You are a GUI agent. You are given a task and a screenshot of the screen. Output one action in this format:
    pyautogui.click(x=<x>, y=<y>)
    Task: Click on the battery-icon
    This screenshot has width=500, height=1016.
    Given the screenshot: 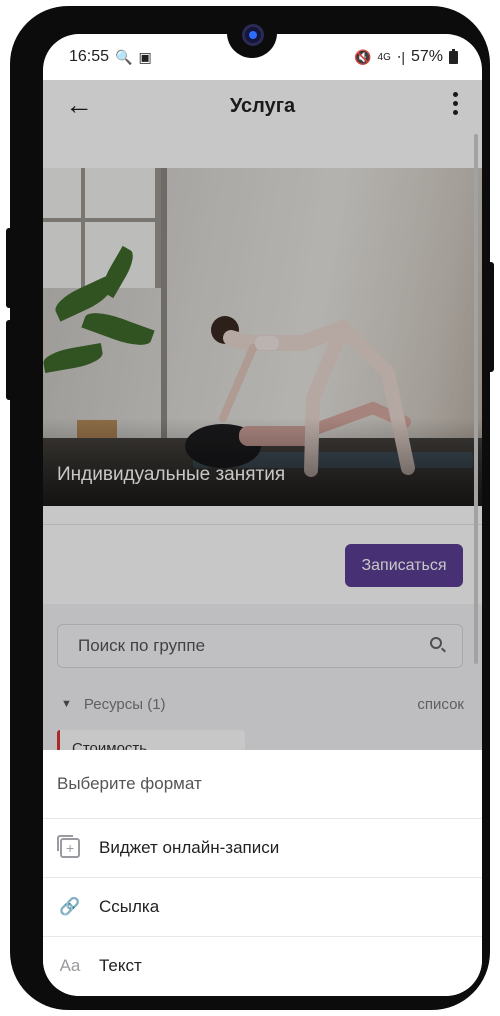 What is the action you would take?
    pyautogui.click(x=453, y=56)
    